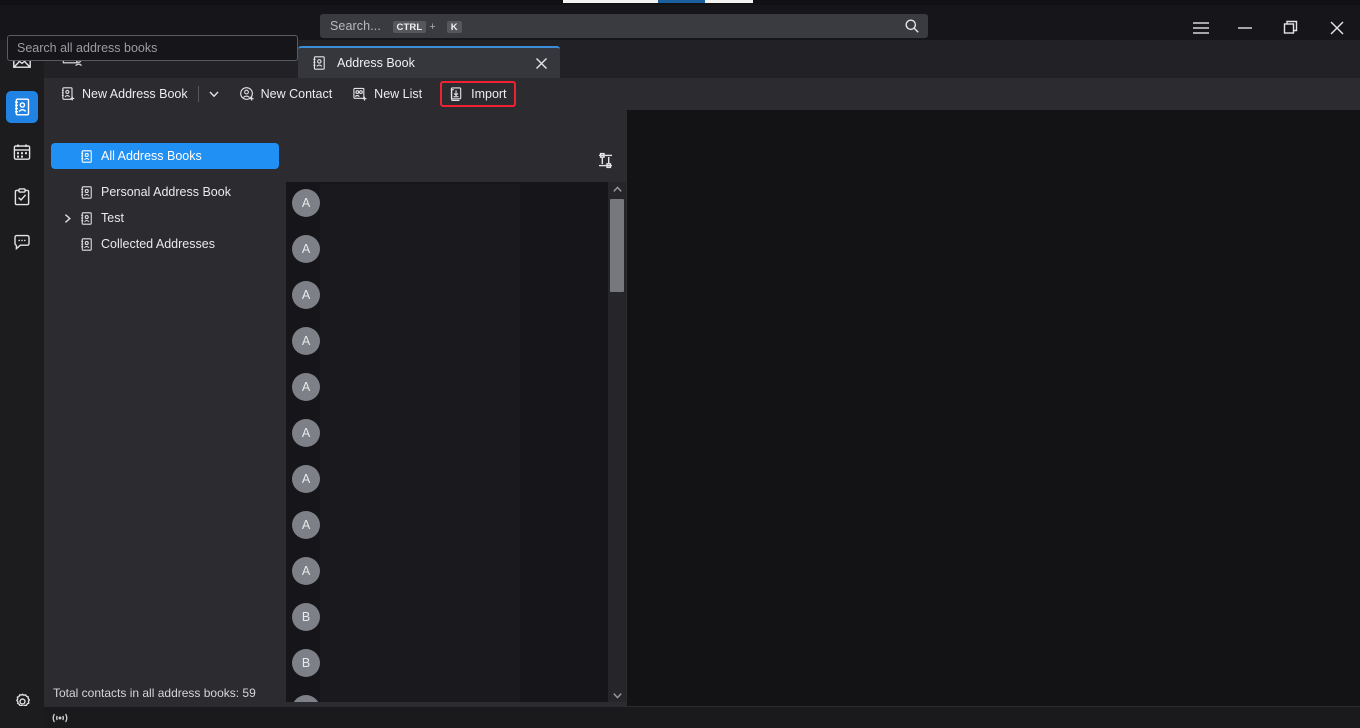 Image resolution: width=1360 pixels, height=728 pixels. I want to click on shortcut-ctrl-key: CTRL, so click(409, 26).